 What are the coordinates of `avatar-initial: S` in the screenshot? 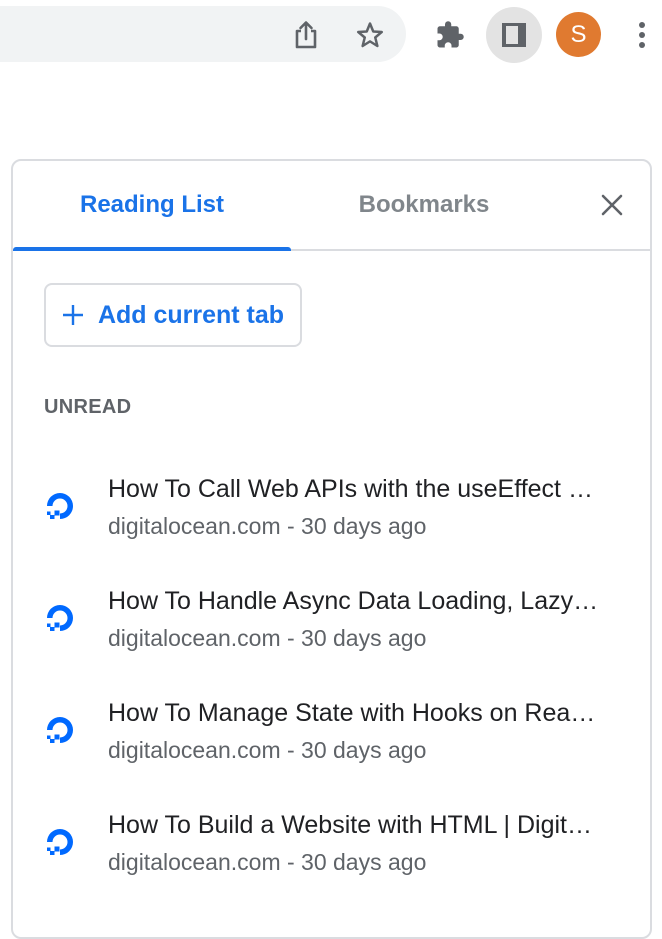 It's located at (578, 34).